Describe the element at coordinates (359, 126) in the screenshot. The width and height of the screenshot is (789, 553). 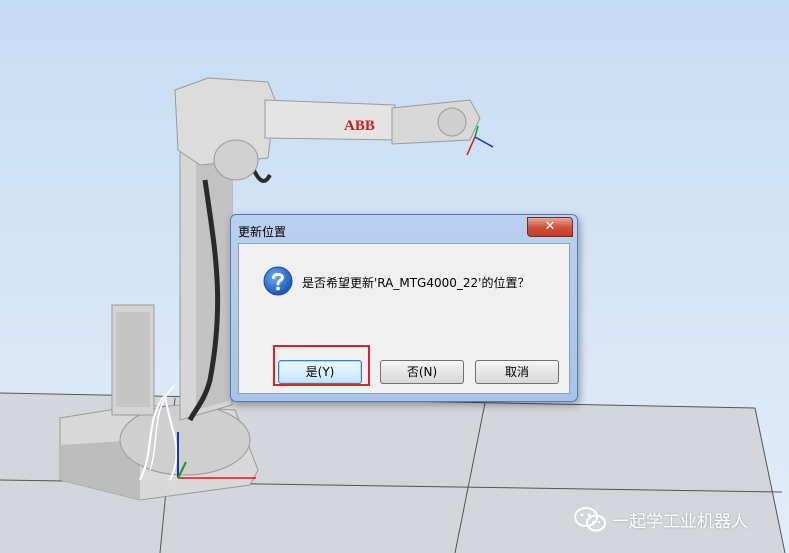
I see `abb-logo: ABB` at that location.